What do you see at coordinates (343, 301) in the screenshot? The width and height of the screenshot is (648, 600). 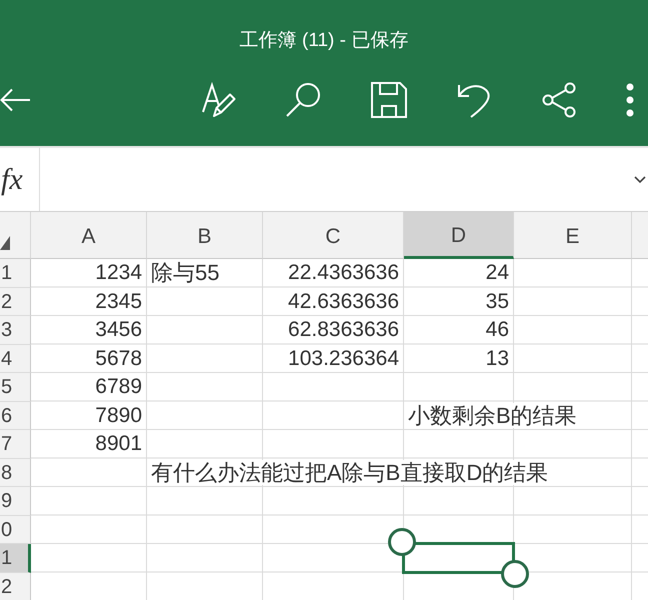 I see `number-value: 42.6363636` at bounding box center [343, 301].